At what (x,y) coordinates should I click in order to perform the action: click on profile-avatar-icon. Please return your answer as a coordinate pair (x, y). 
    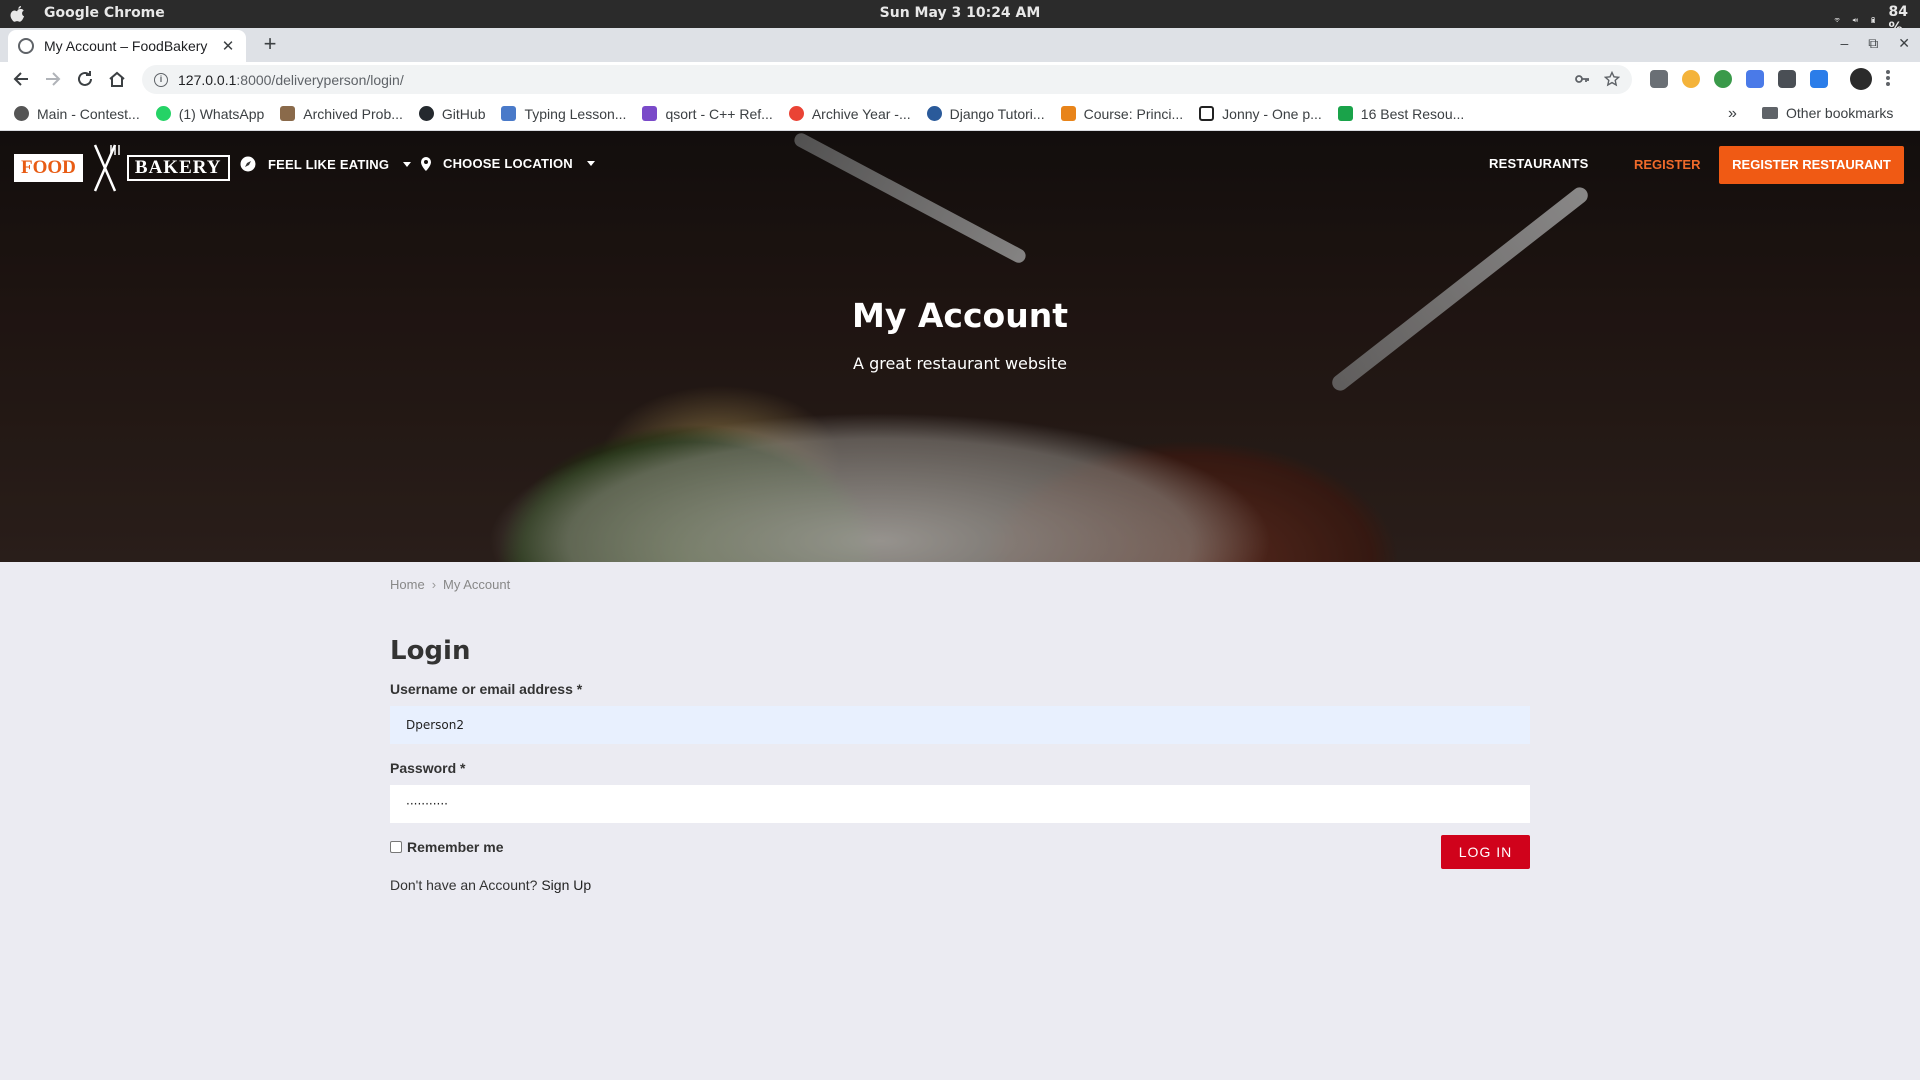
    Looking at the image, I should click on (1861, 79).